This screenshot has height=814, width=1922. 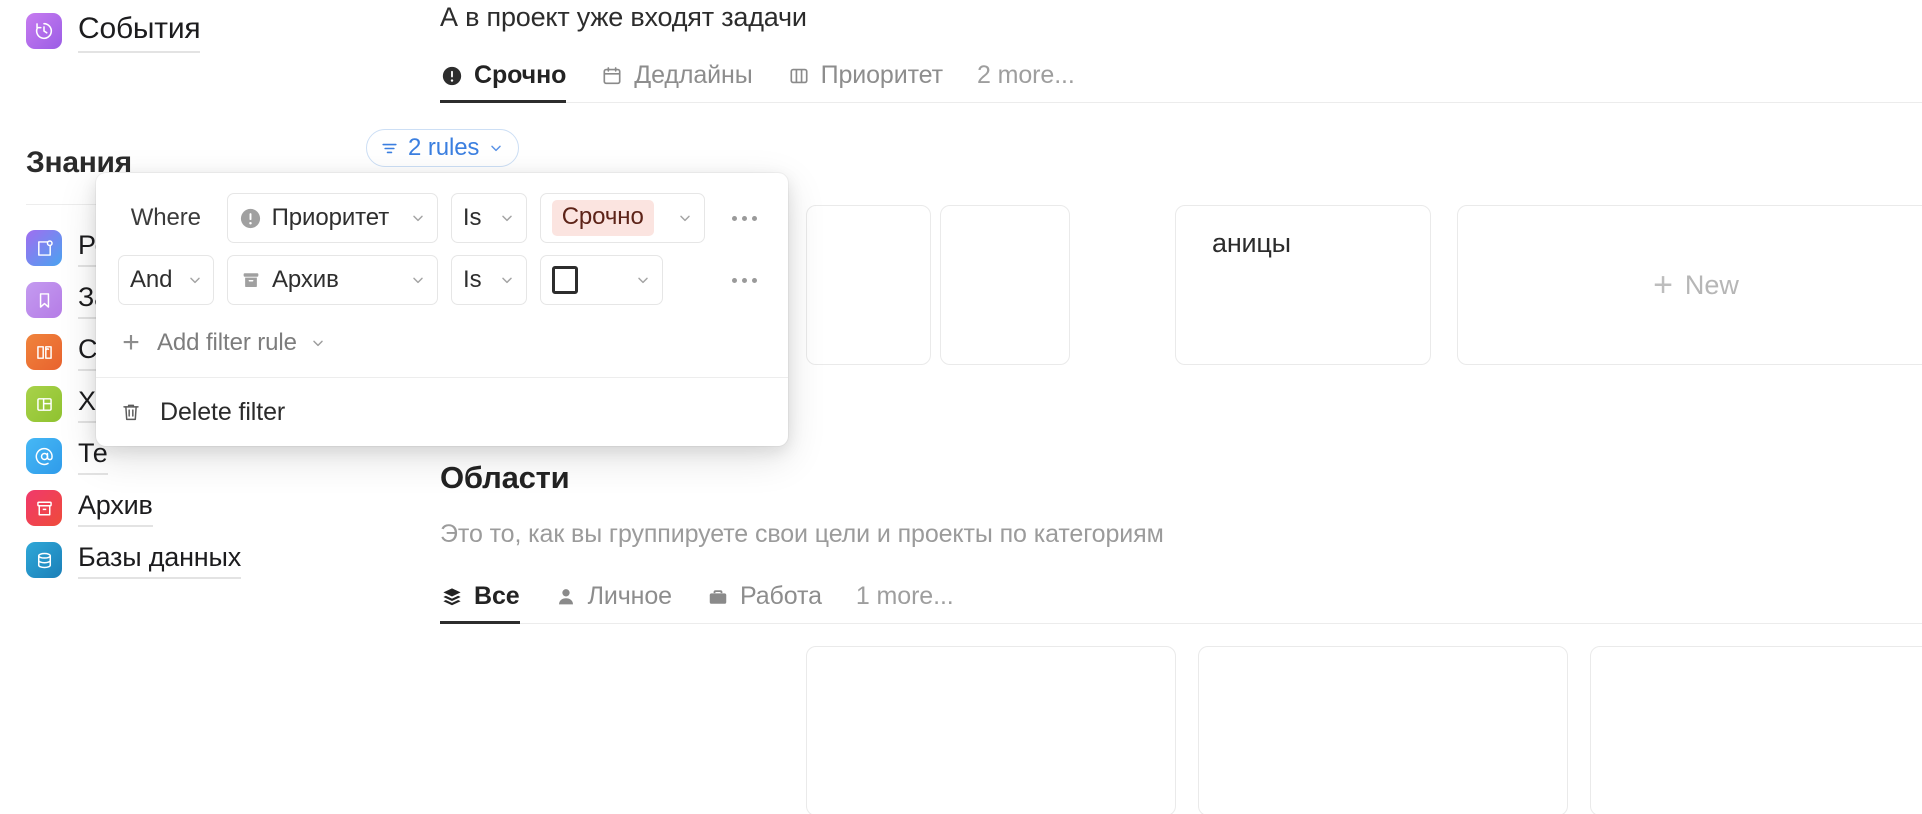 What do you see at coordinates (223, 411) in the screenshot?
I see `delete-filter-label: Delete filter` at bounding box center [223, 411].